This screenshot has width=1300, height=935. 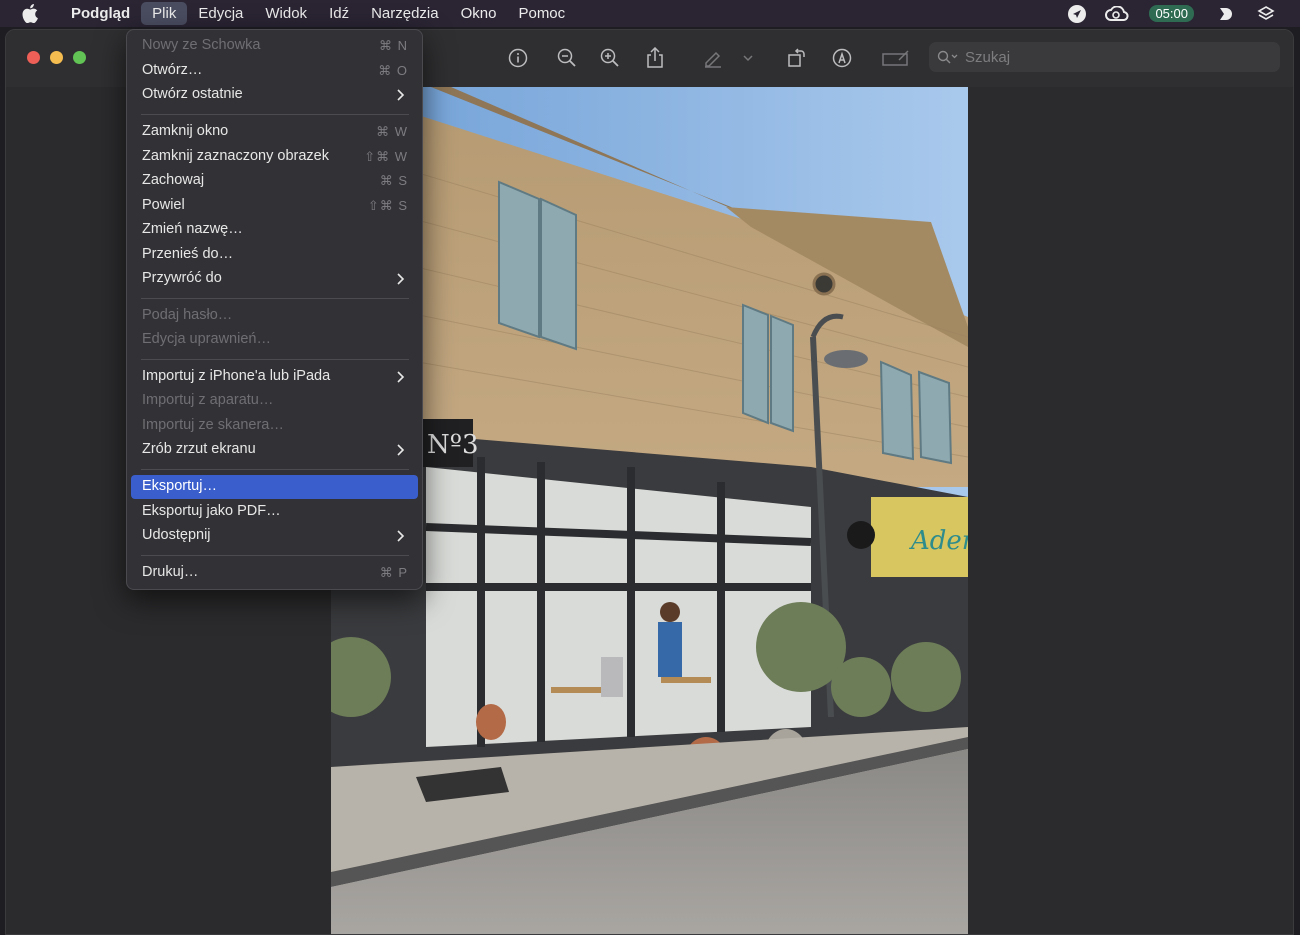 What do you see at coordinates (173, 180) in the screenshot?
I see `menu-item-label: Zachowaj` at bounding box center [173, 180].